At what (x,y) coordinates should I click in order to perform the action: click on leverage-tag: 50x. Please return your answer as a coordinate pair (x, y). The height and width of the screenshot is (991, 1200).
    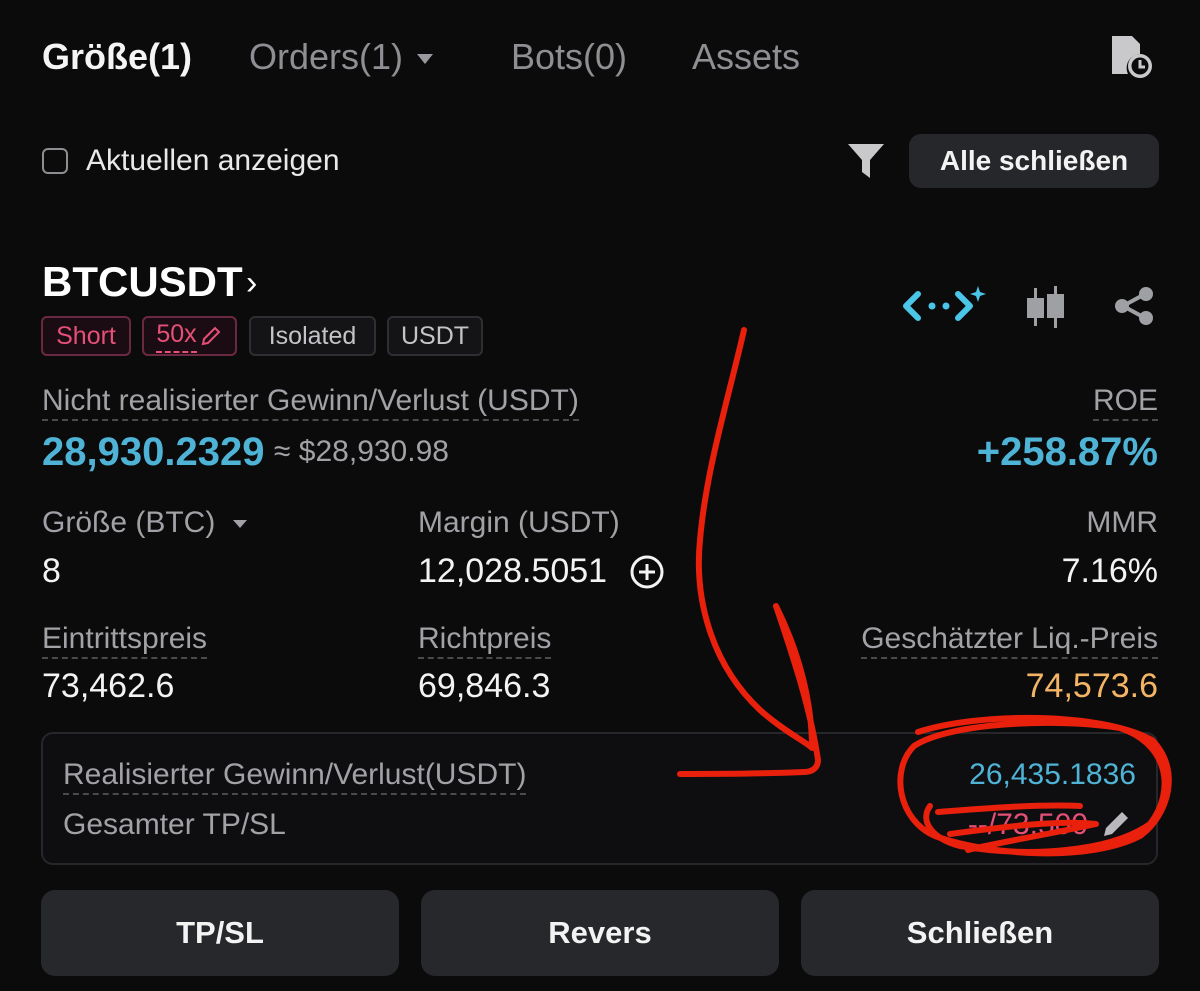
    Looking at the image, I should click on (189, 336).